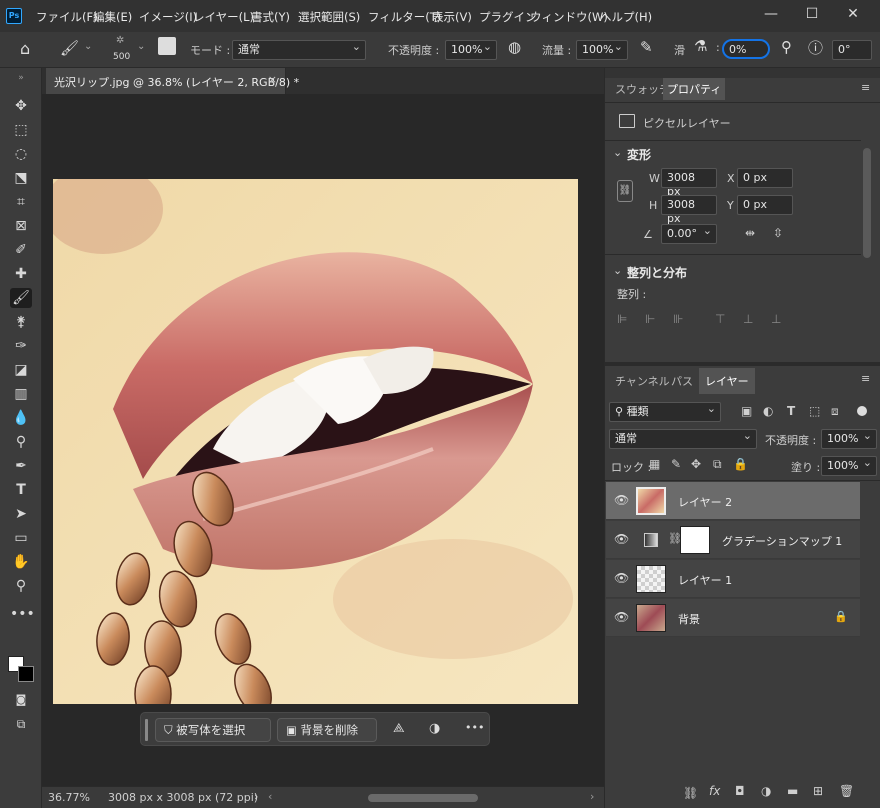 The height and width of the screenshot is (808, 880). What do you see at coordinates (270, 796) in the screenshot?
I see `scroll-left-arrow: ‹` at bounding box center [270, 796].